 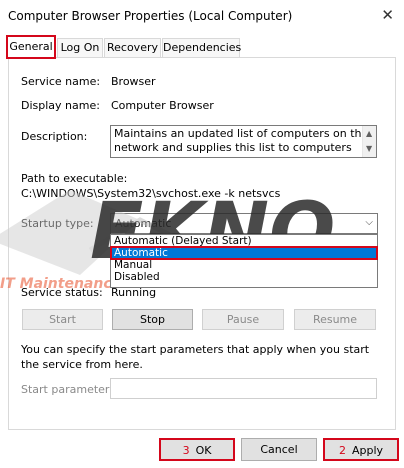 I want to click on ok-step-number: 3, so click(x=186, y=450).